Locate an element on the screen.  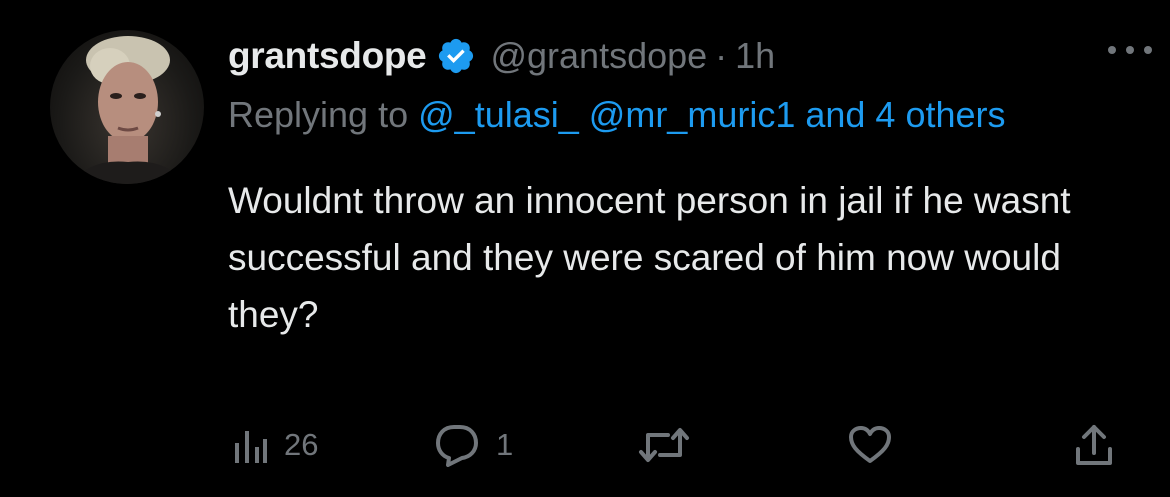
replying-to-label: Replying to is located at coordinates (318, 114).